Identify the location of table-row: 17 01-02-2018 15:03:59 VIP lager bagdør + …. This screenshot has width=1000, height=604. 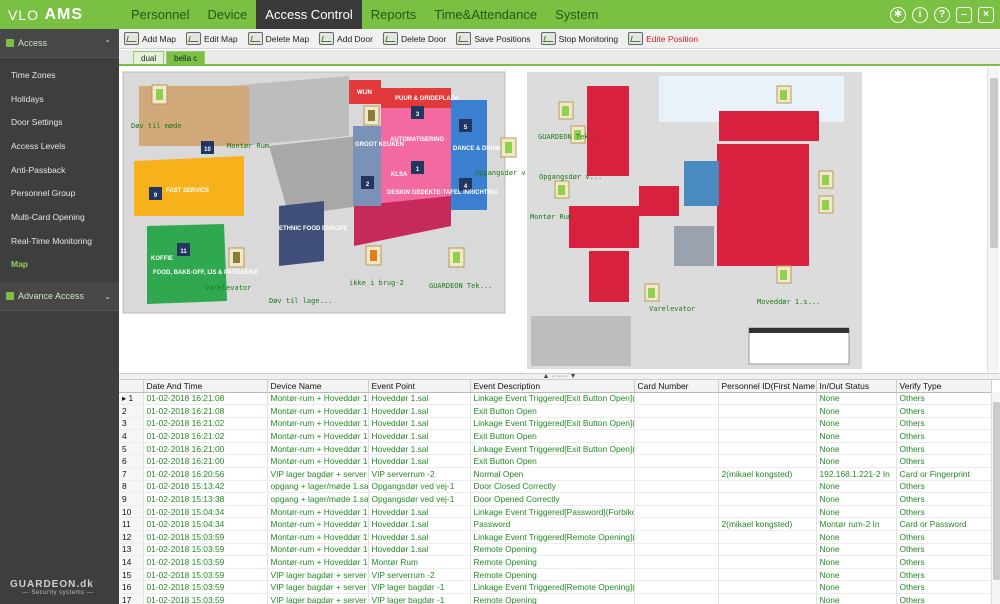
(555, 598).